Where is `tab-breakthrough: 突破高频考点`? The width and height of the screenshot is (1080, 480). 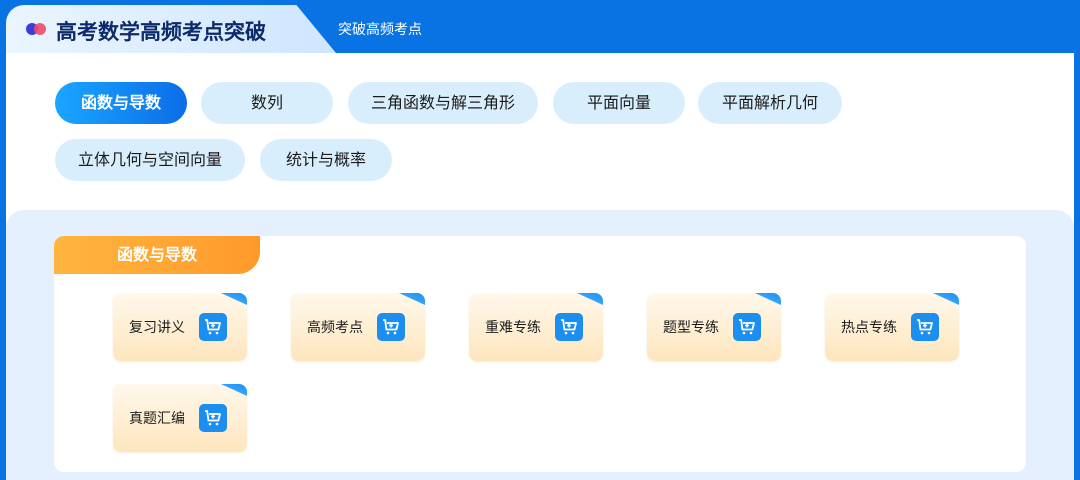 tab-breakthrough: 突破高频考点 is located at coordinates (380, 29).